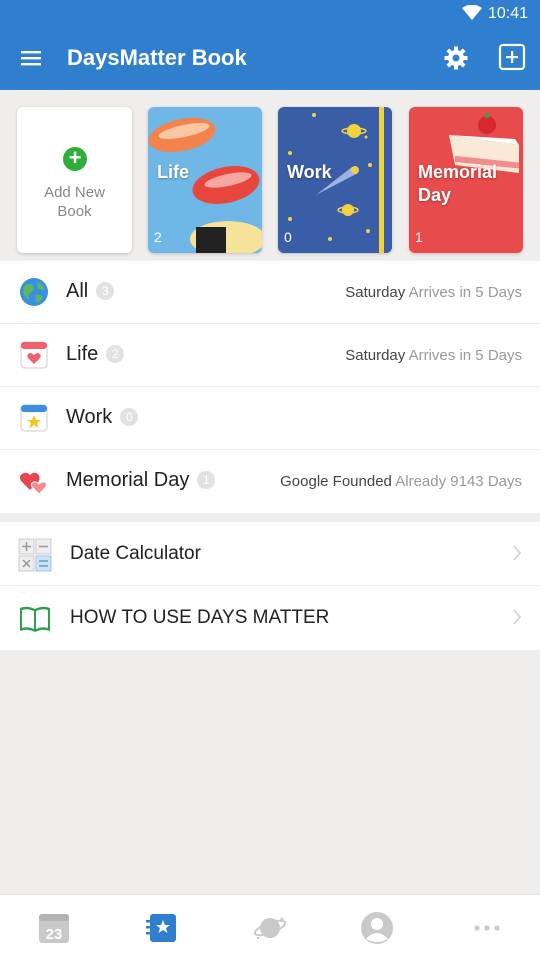  What do you see at coordinates (377, 928) in the screenshot?
I see `tab-profile-icon` at bounding box center [377, 928].